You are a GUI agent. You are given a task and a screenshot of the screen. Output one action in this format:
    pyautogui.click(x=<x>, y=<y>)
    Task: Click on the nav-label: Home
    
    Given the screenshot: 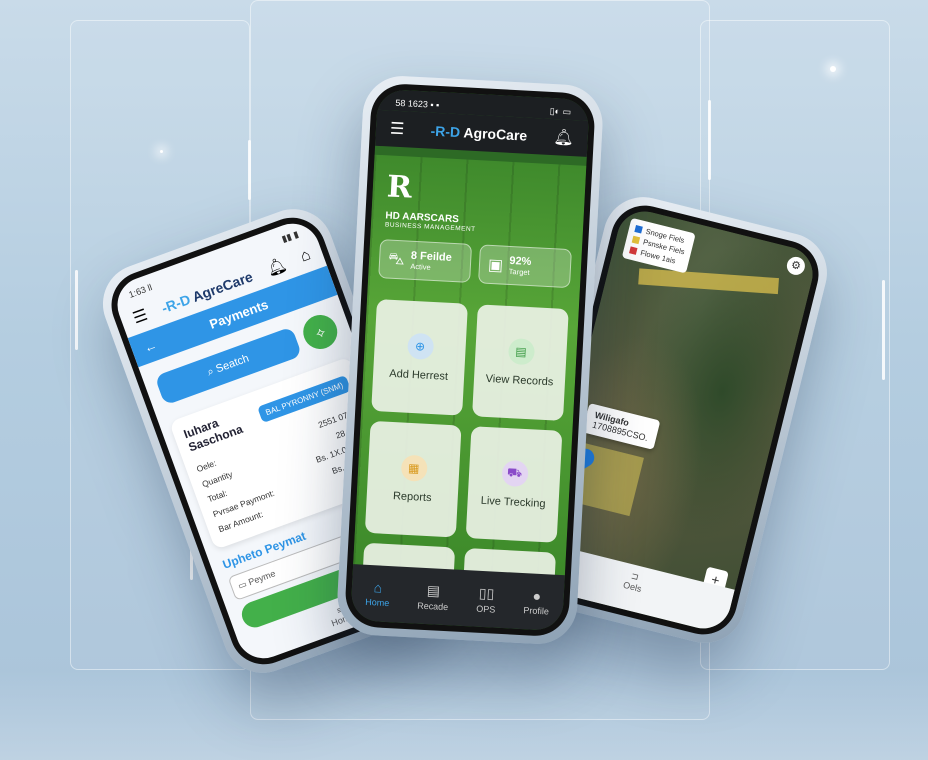 What is the action you would take?
    pyautogui.click(x=377, y=602)
    